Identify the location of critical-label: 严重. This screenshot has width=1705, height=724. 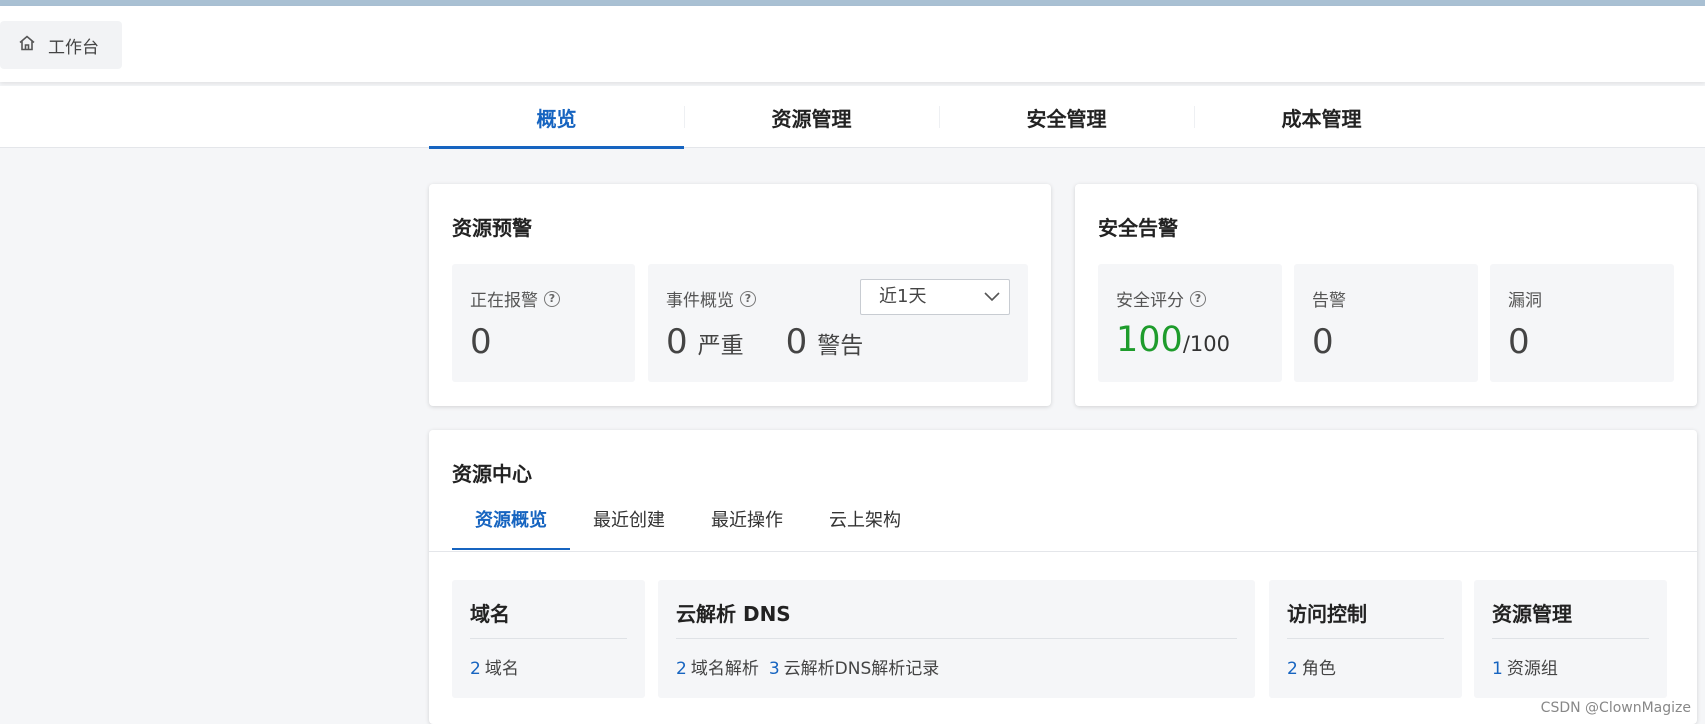
(720, 346).